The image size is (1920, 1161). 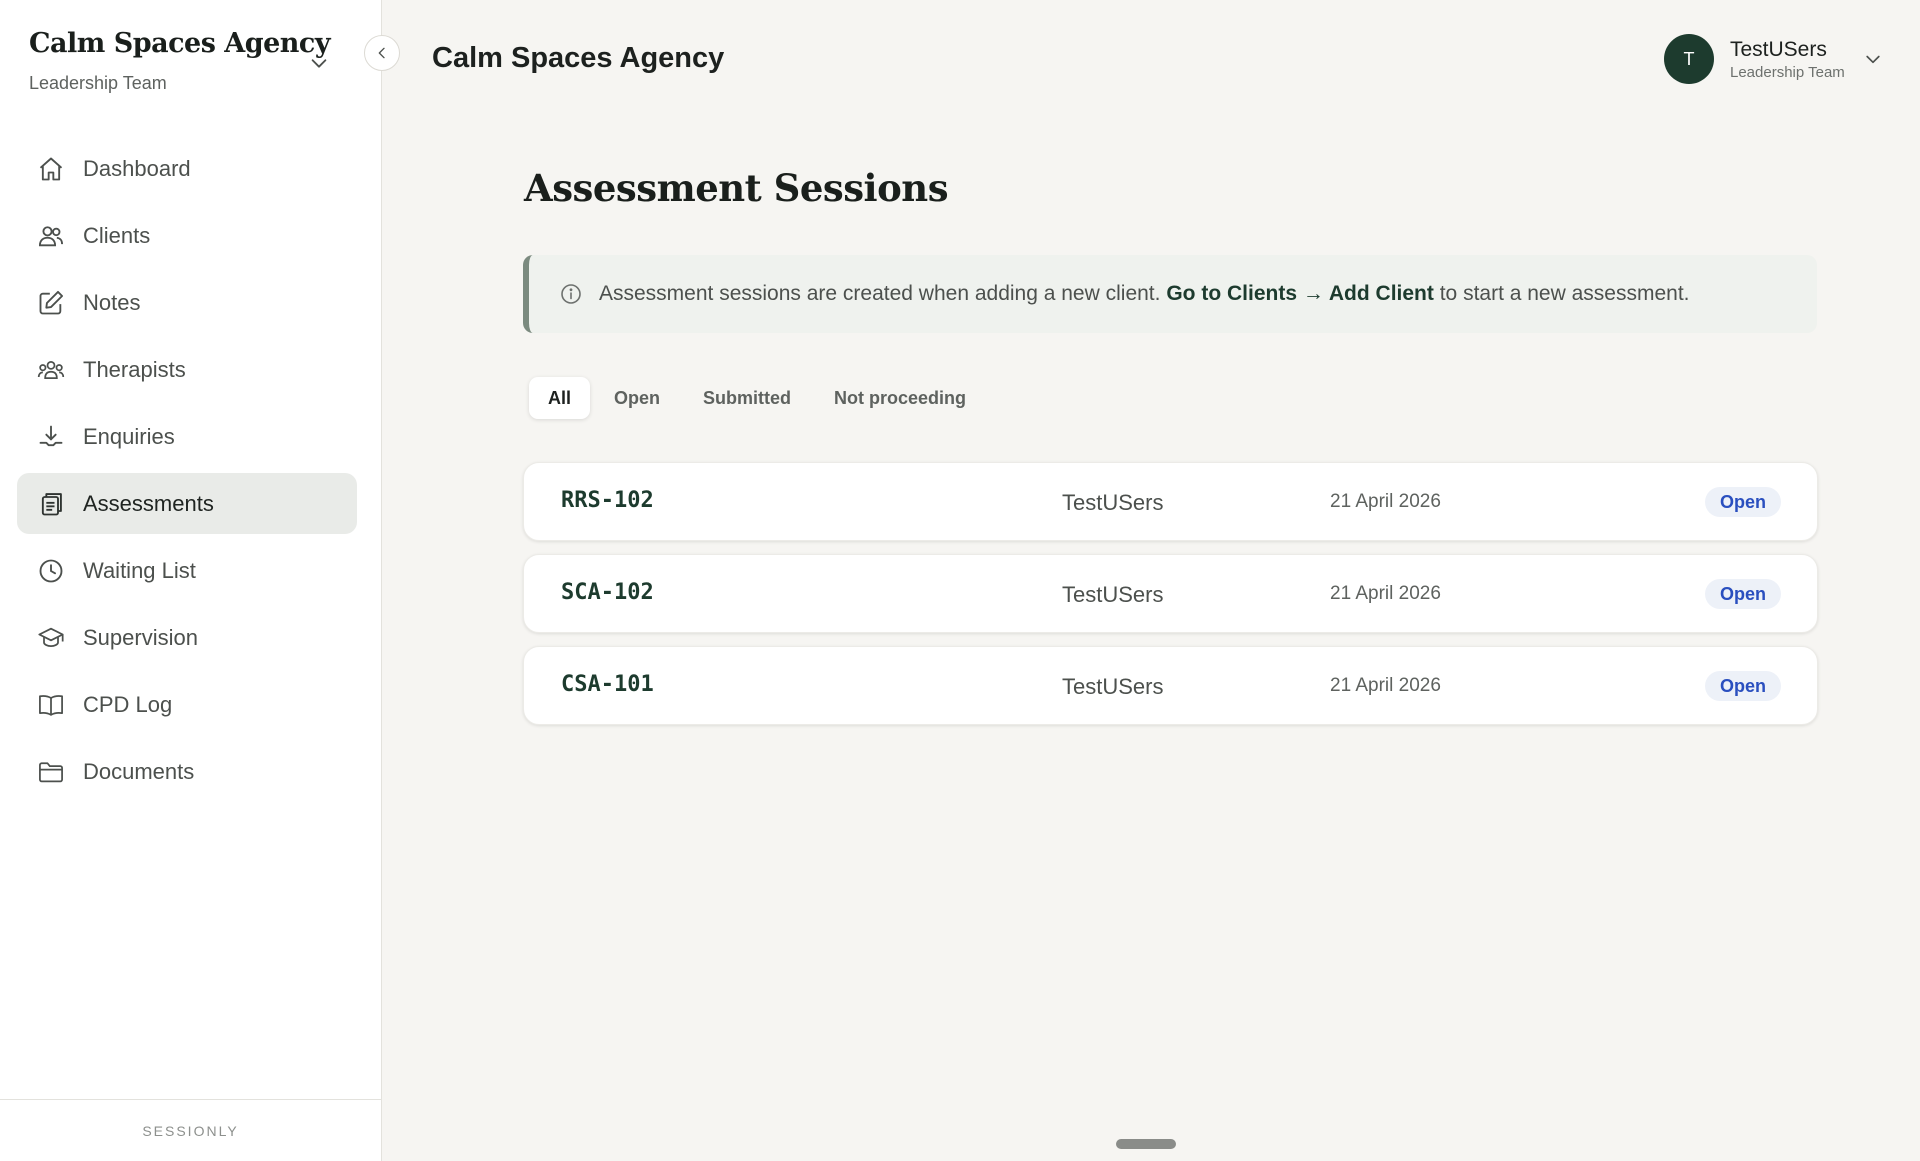 I want to click on sidebar-item-documents: Documents, so click(x=187, y=771).